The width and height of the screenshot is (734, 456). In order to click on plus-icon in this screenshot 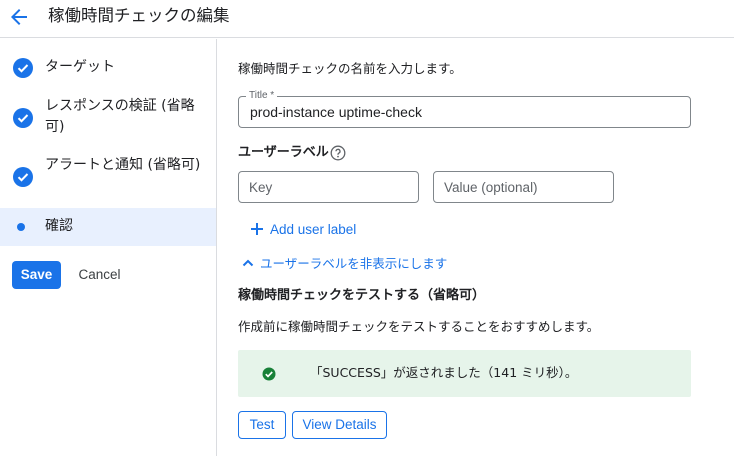, I will do `click(257, 229)`.